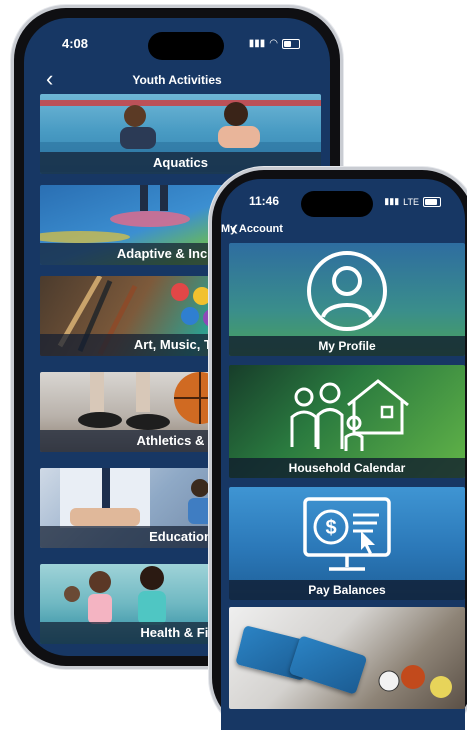  What do you see at coordinates (347, 590) in the screenshot?
I see `tile-label: Pay Balances` at bounding box center [347, 590].